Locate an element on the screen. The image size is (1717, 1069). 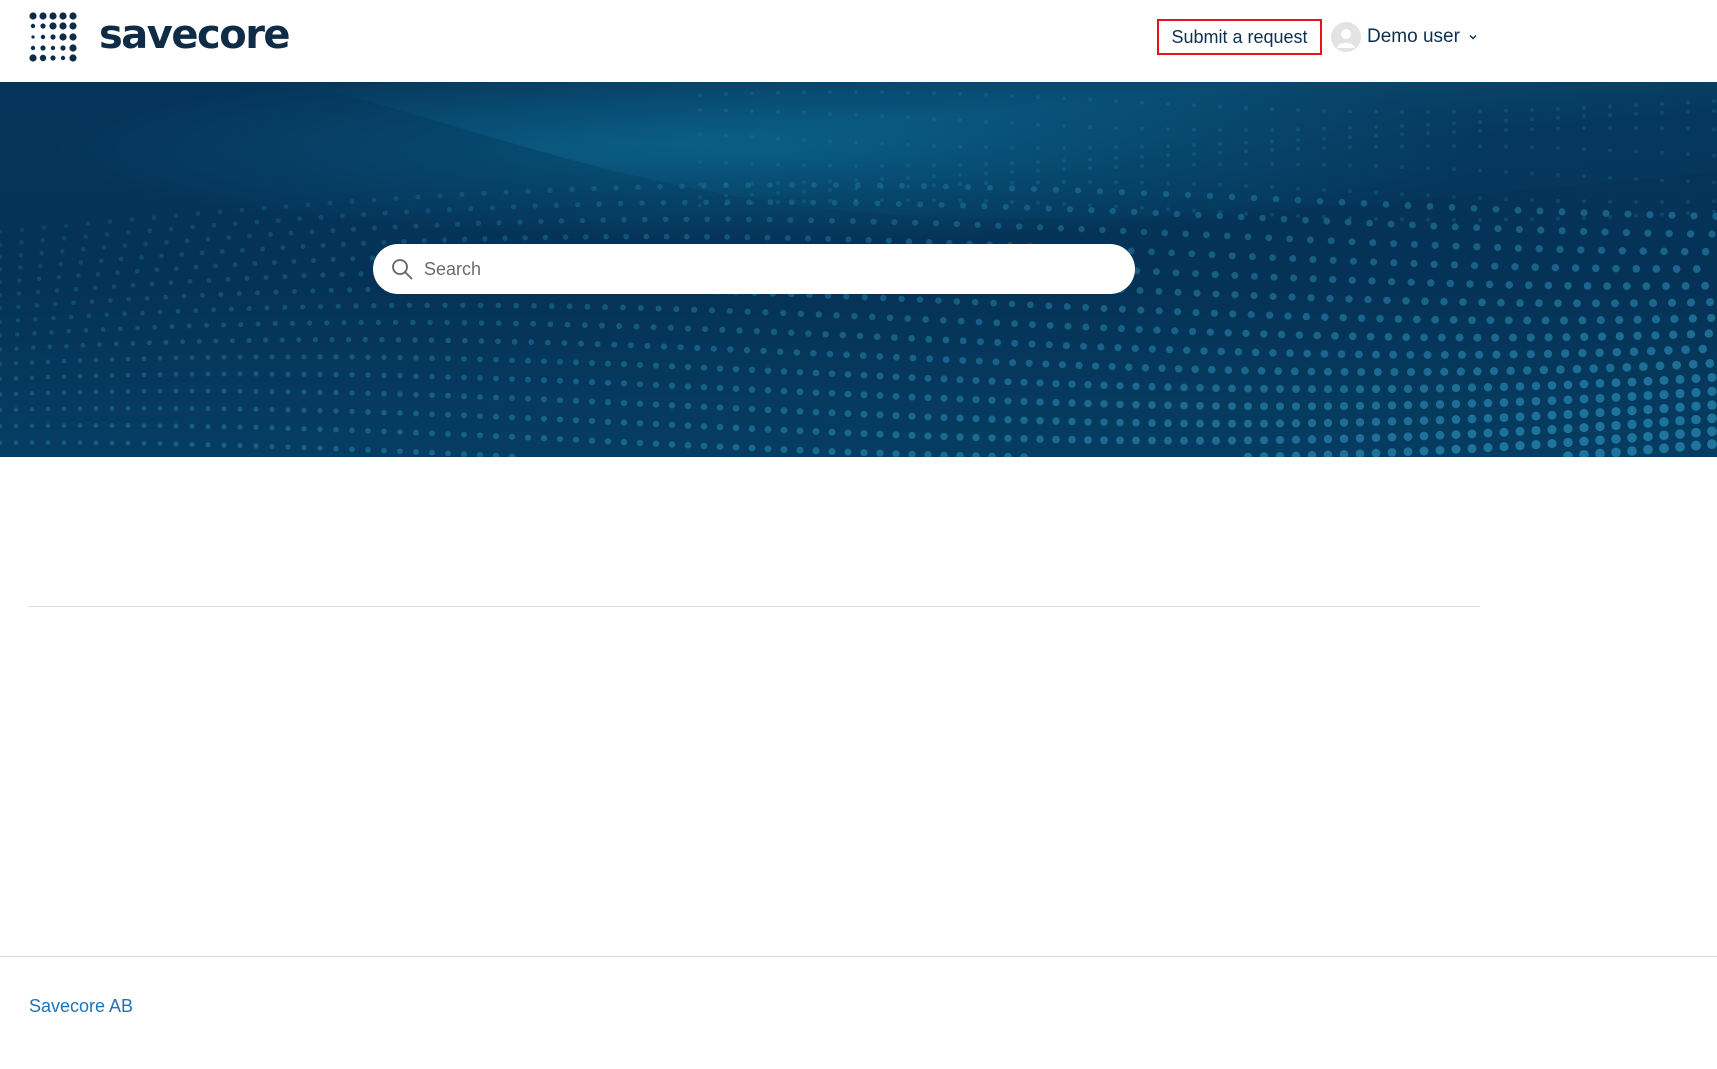
brand-name: savecore is located at coordinates (195, 35).